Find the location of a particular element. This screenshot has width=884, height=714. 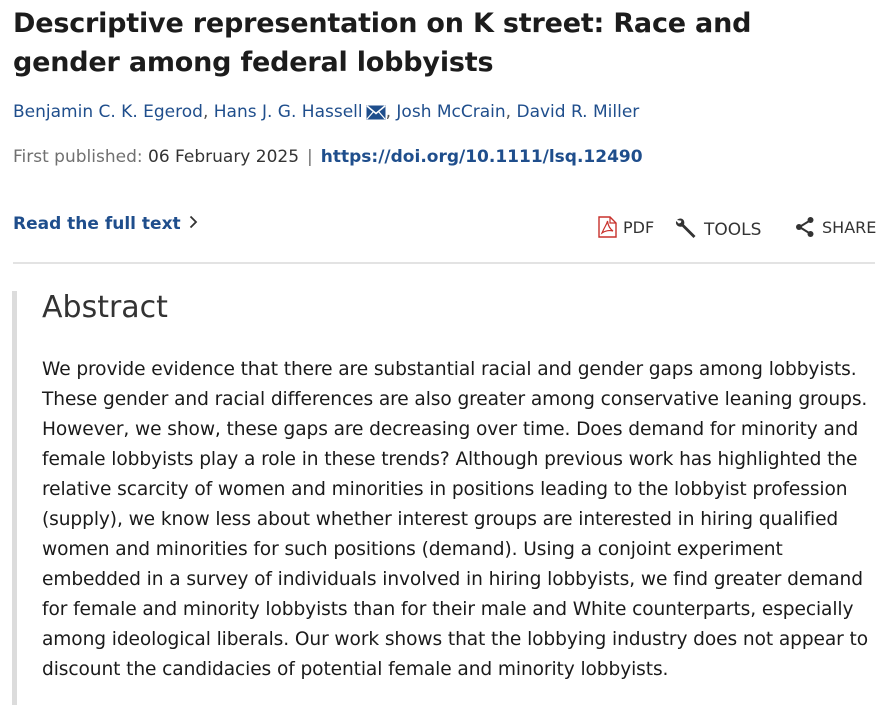

author-link-miller: David R. Miller is located at coordinates (577, 112).